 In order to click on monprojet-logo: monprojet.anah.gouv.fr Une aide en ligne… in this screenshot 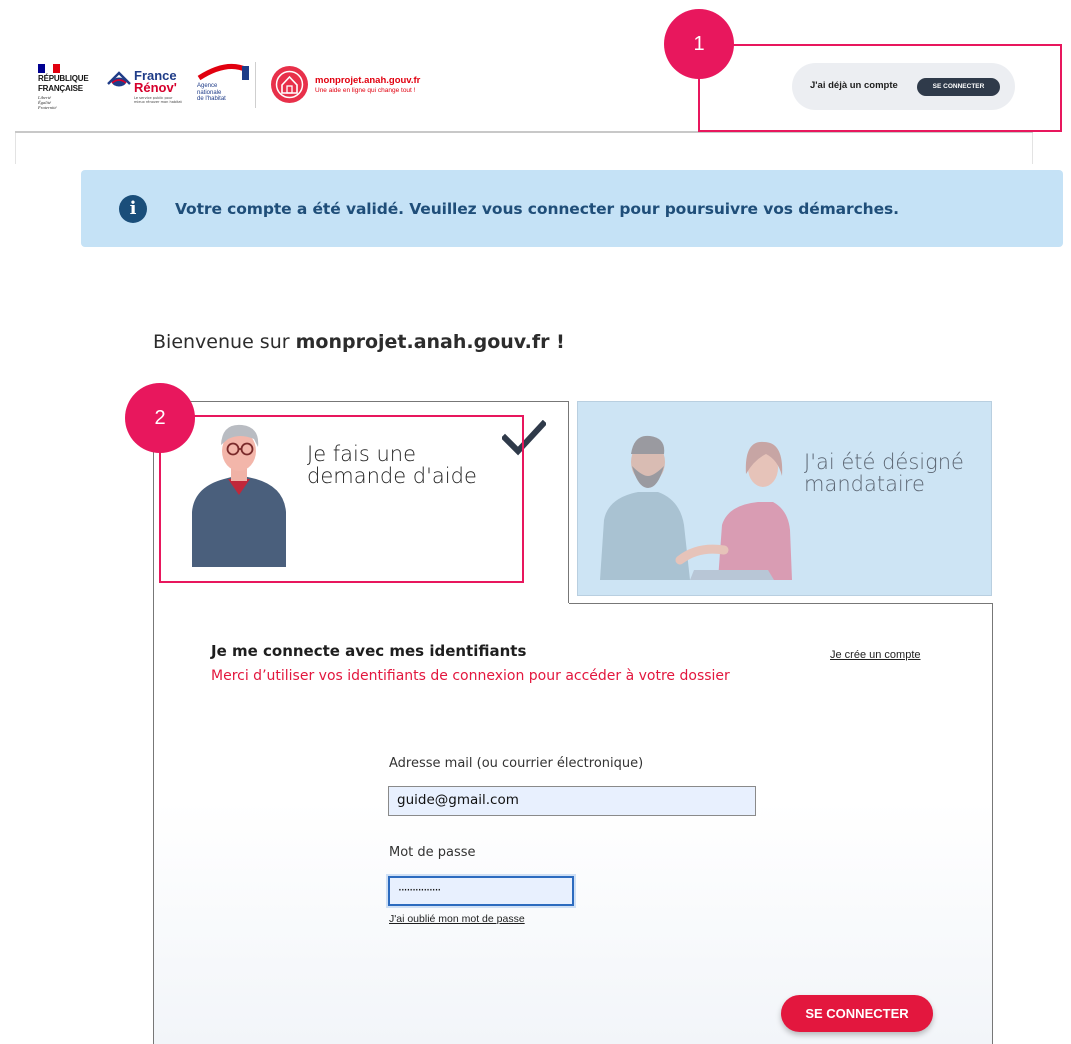, I will do `click(356, 86)`.